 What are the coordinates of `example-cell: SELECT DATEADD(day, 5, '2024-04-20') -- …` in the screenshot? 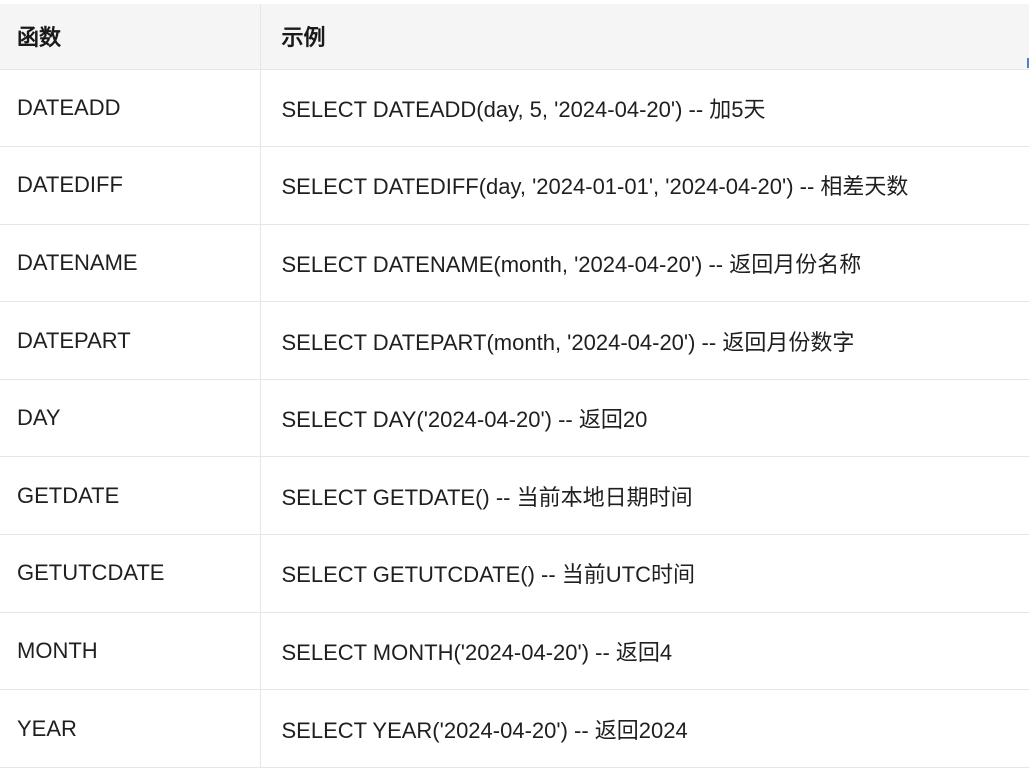 It's located at (644, 108).